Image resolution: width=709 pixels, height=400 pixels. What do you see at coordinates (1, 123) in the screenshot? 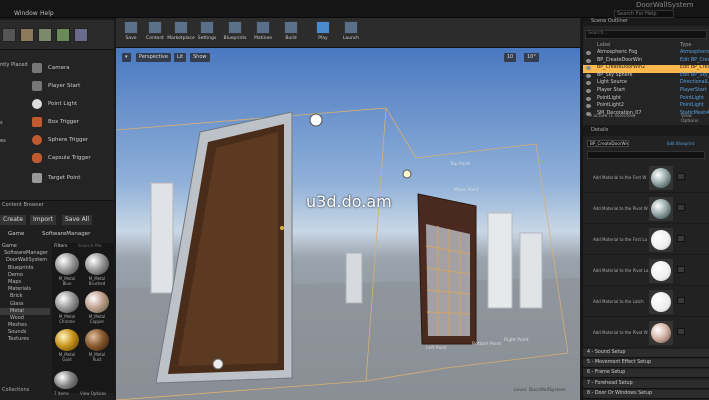
I see `category-s: s` at bounding box center [1, 123].